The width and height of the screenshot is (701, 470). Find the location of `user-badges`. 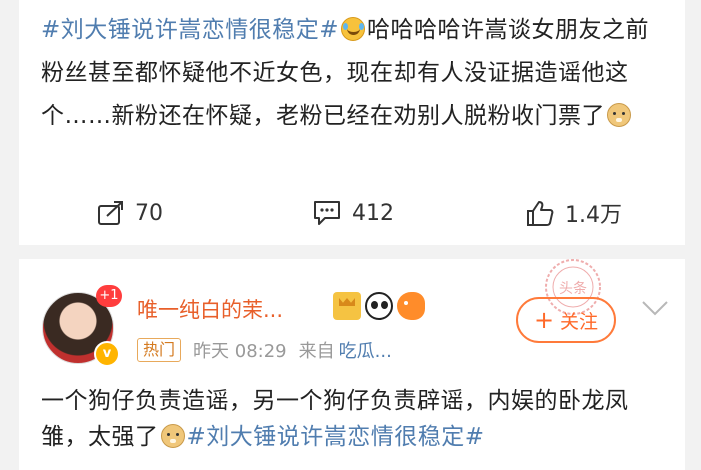

user-badges is located at coordinates (379, 306).